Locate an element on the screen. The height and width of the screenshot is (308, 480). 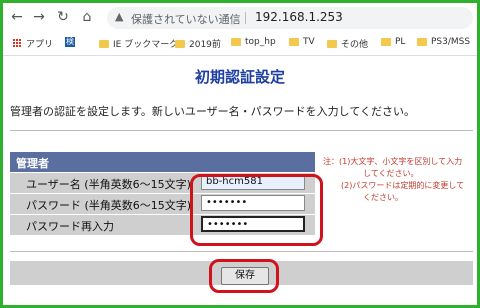
bookmark-folder: IE ブックマーク is located at coordinates (138, 43).